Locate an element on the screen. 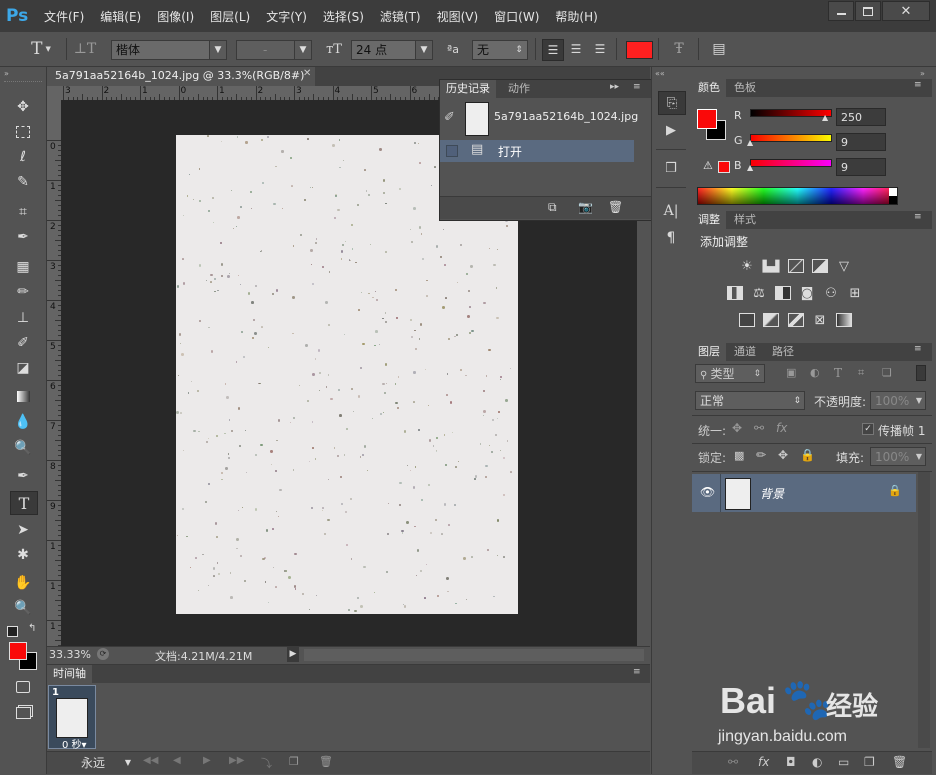 This screenshot has height=775, width=936. color-lookup-icon: ⊞ is located at coordinates (855, 293).